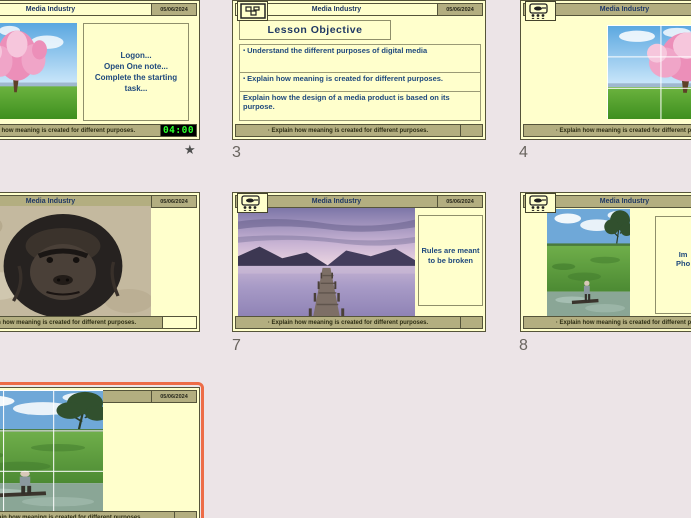 The width and height of the screenshot is (691, 518). I want to click on clipped-callout-textbox: Im Pho, so click(673, 265).